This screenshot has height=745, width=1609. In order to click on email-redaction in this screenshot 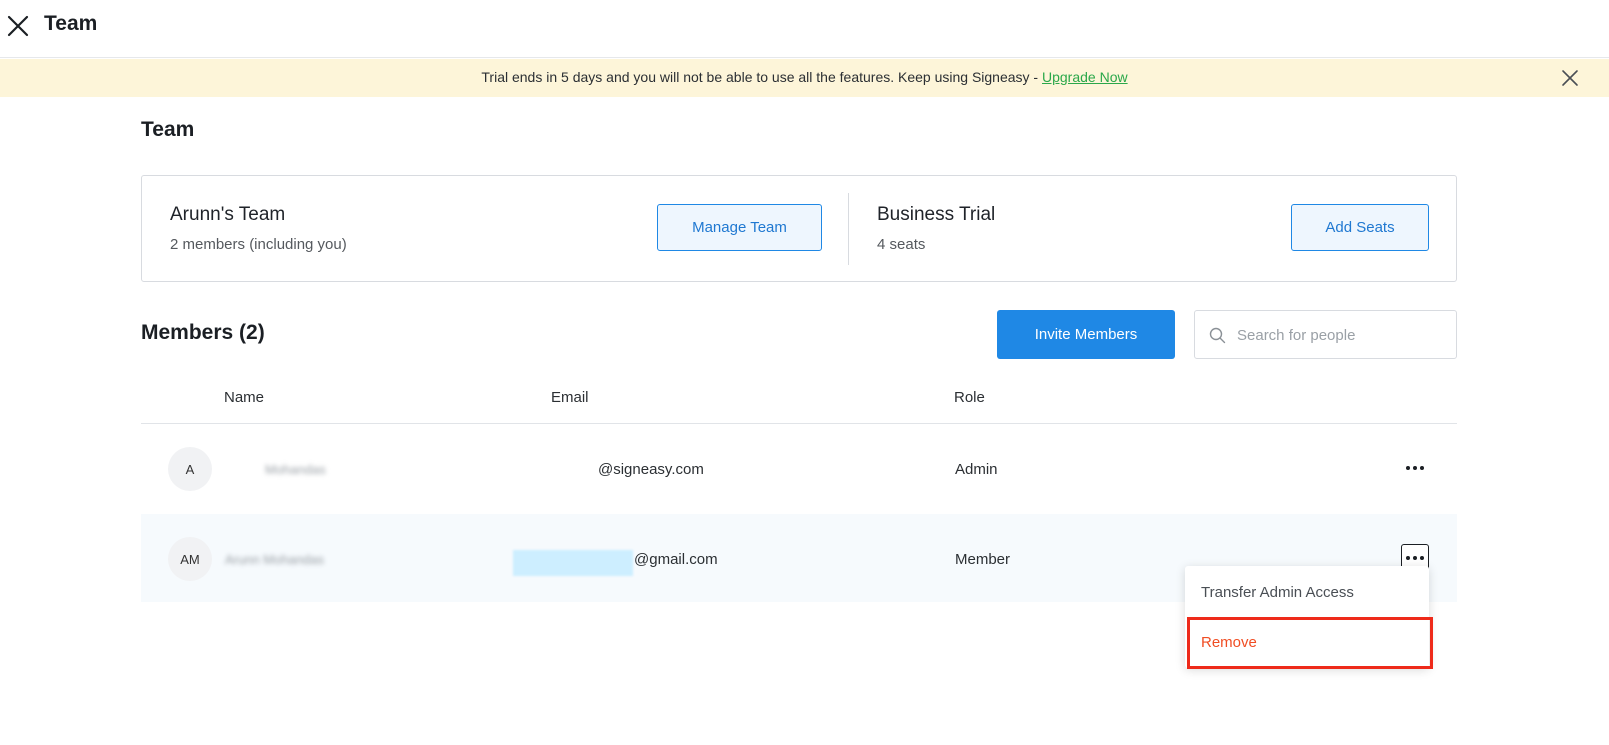, I will do `click(573, 563)`.